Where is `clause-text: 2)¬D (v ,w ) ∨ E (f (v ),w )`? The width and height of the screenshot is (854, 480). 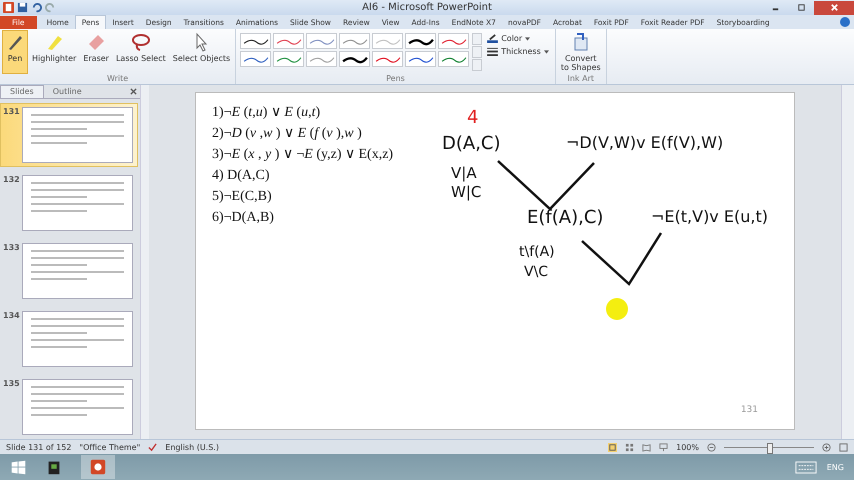 clause-text: 2)¬D (v ,w ) ∨ E (f (v ),w ) is located at coordinates (287, 134).